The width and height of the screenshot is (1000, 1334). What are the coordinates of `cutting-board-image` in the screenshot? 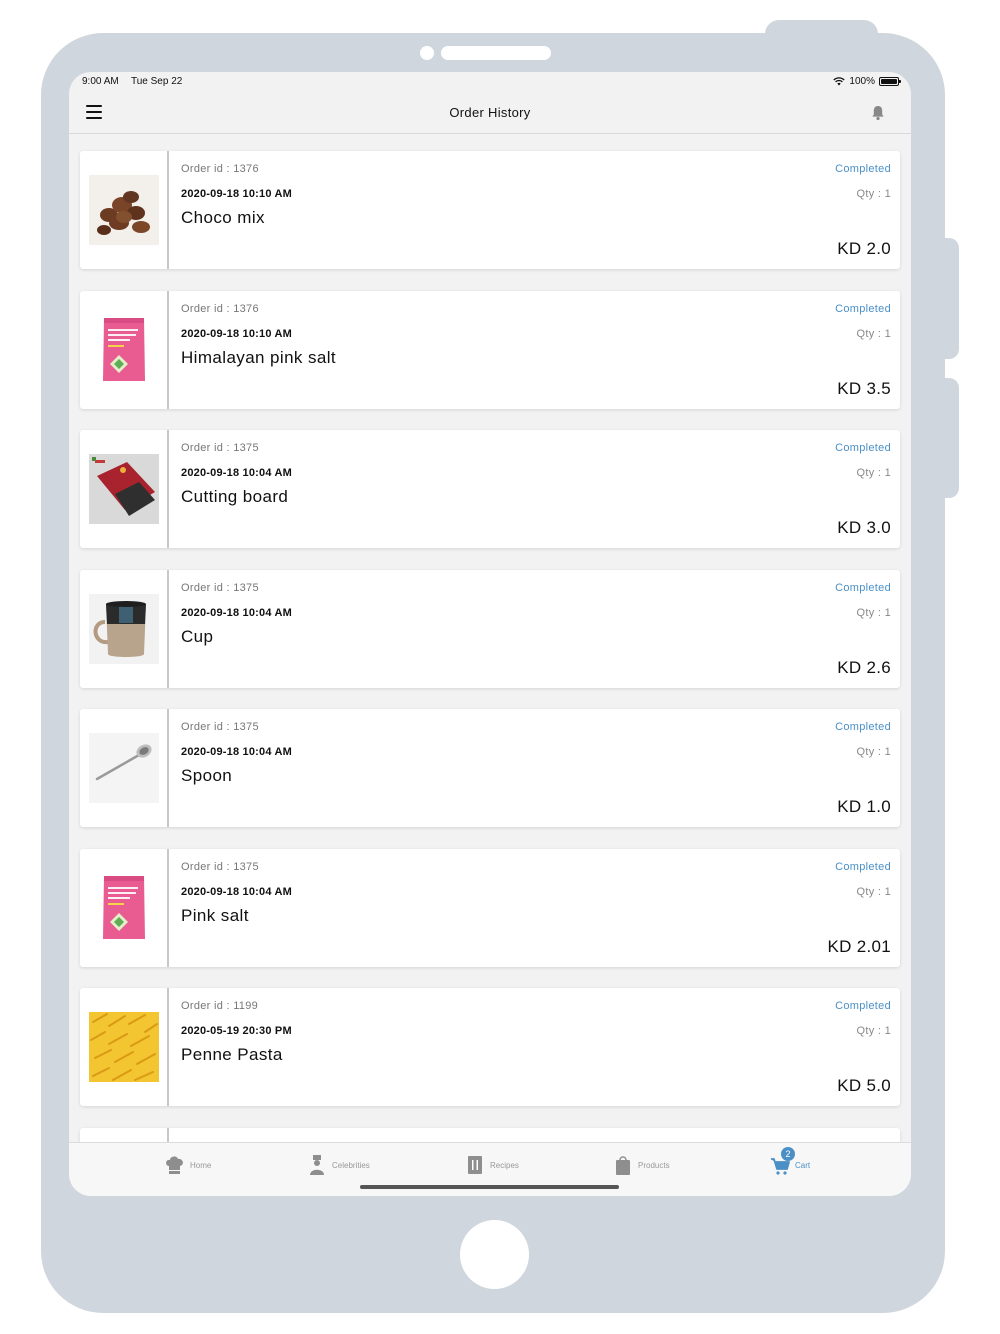 It's located at (123, 489).